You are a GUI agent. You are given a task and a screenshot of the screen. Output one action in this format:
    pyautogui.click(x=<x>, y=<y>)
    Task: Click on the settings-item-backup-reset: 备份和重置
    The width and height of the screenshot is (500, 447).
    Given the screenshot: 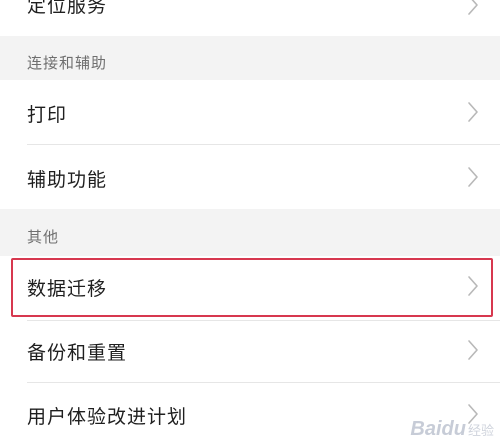 What is the action you would take?
    pyautogui.click(x=250, y=351)
    